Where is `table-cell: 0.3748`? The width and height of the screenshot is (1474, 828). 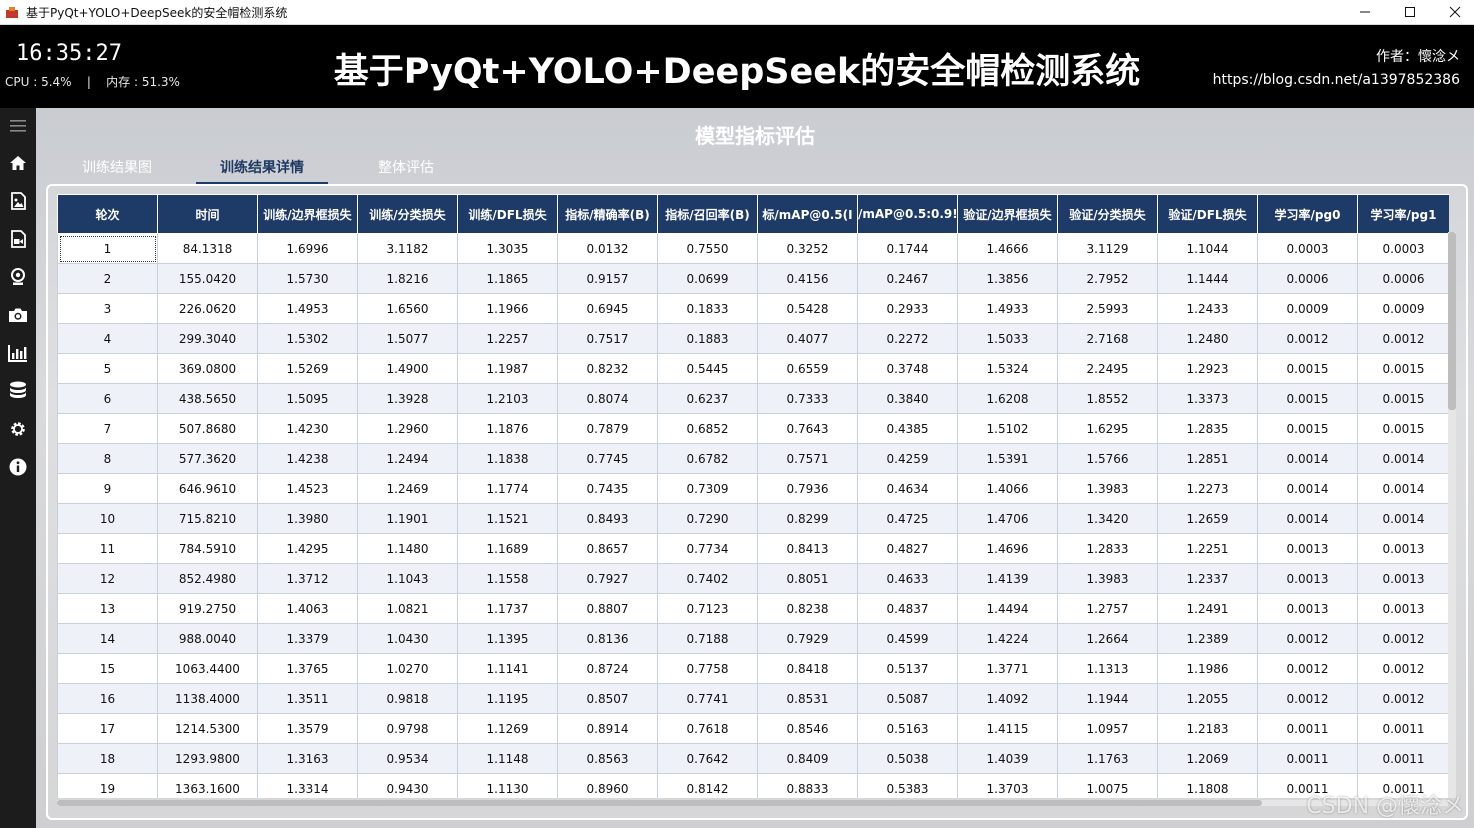
table-cell: 0.3748 is located at coordinates (907, 368).